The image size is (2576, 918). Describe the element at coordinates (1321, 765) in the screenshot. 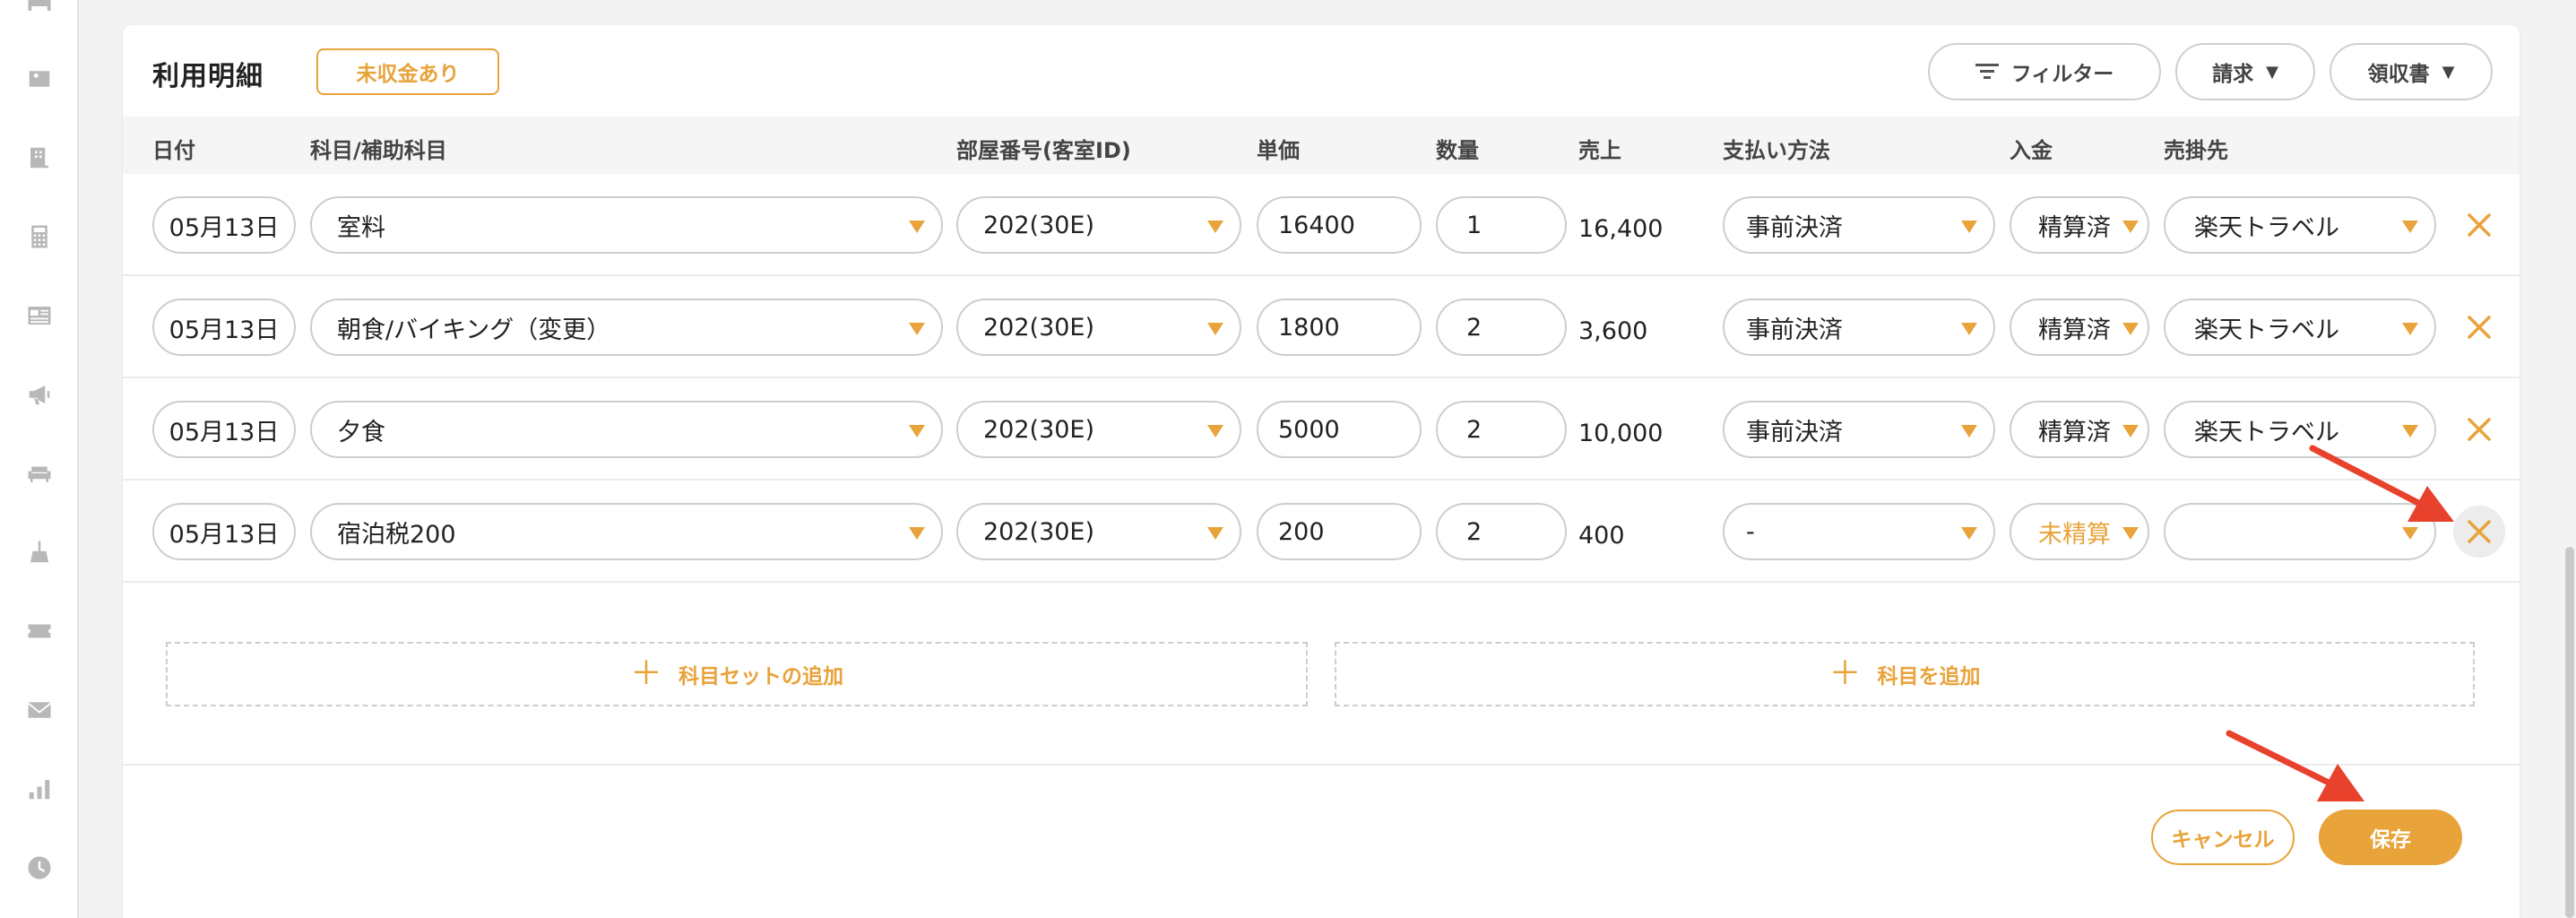

I see `footer-divider` at that location.